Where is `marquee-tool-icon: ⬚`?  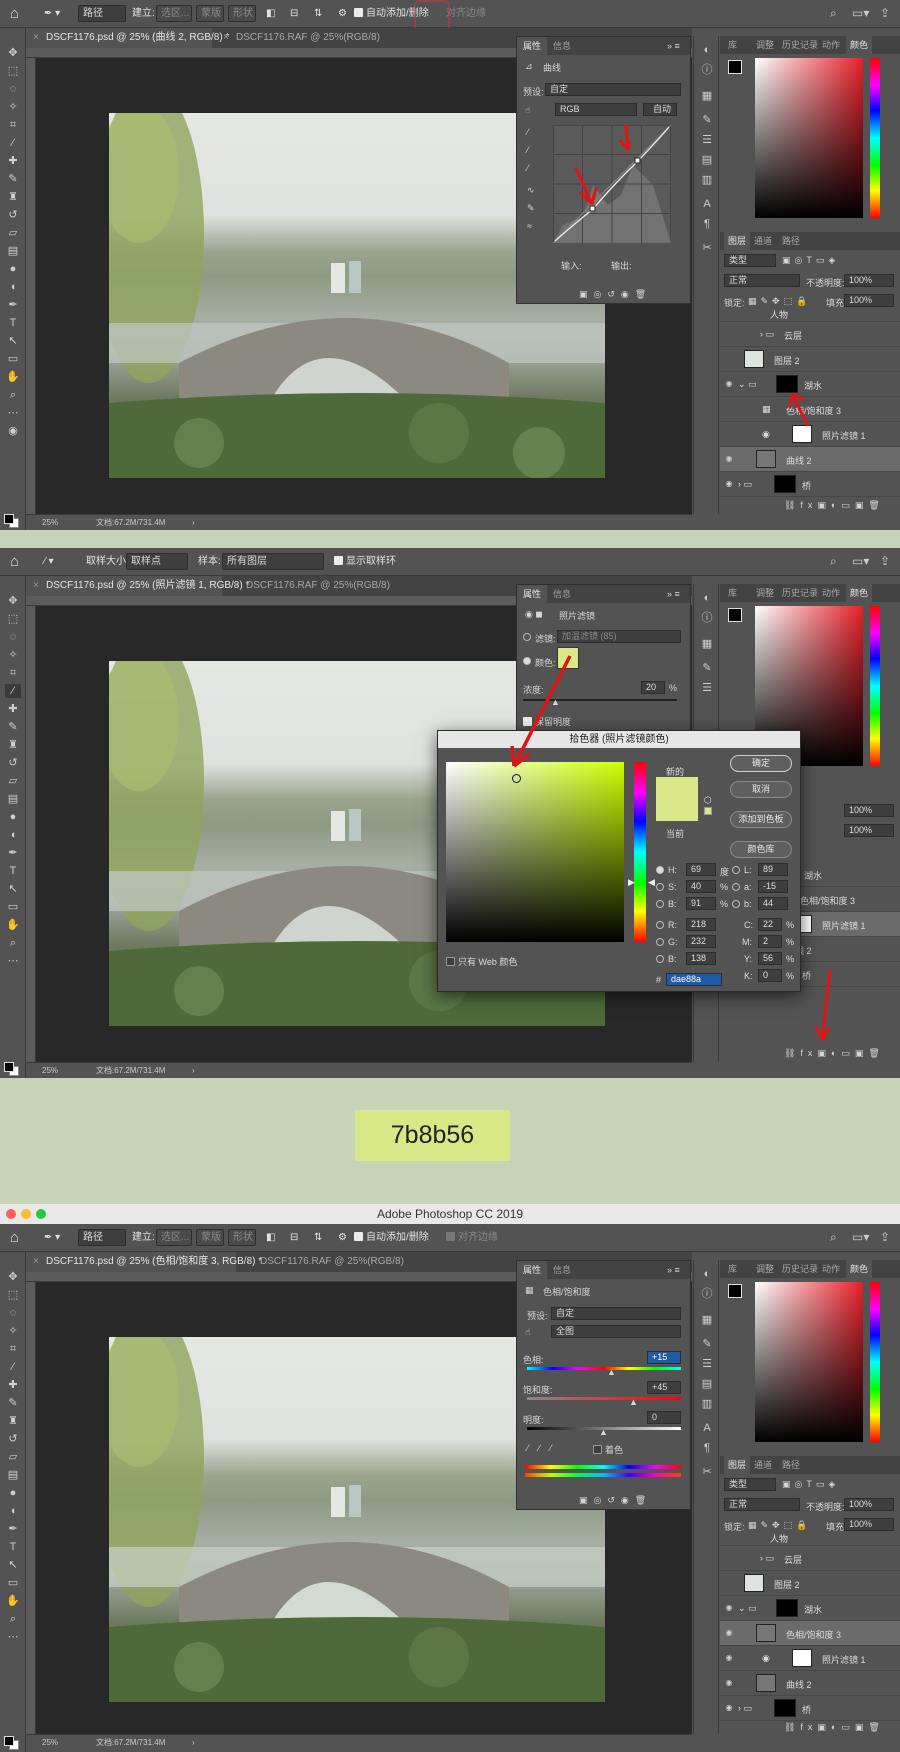 marquee-tool-icon: ⬚ is located at coordinates (13, 619).